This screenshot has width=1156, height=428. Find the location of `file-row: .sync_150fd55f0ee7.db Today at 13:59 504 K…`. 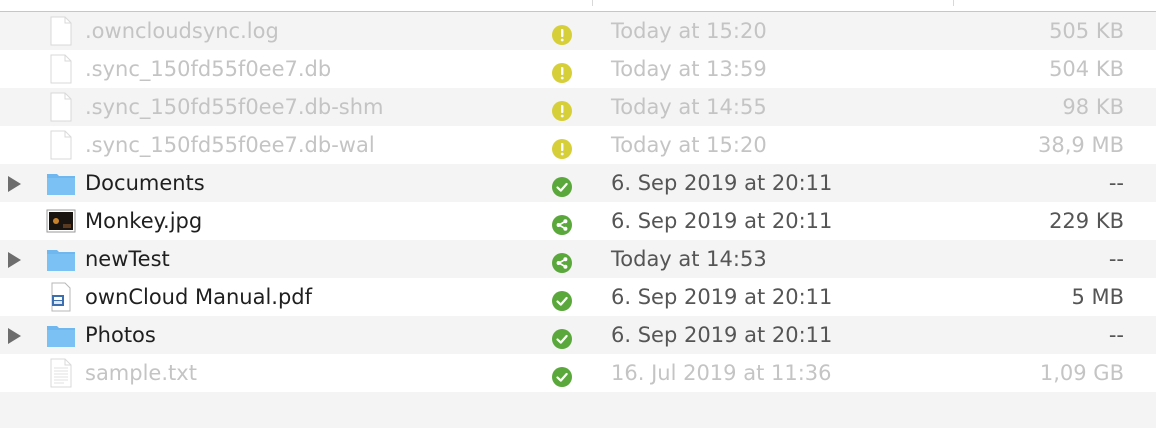

file-row: .sync_150fd55f0ee7.db Today at 13:59 504 K… is located at coordinates (578, 69).